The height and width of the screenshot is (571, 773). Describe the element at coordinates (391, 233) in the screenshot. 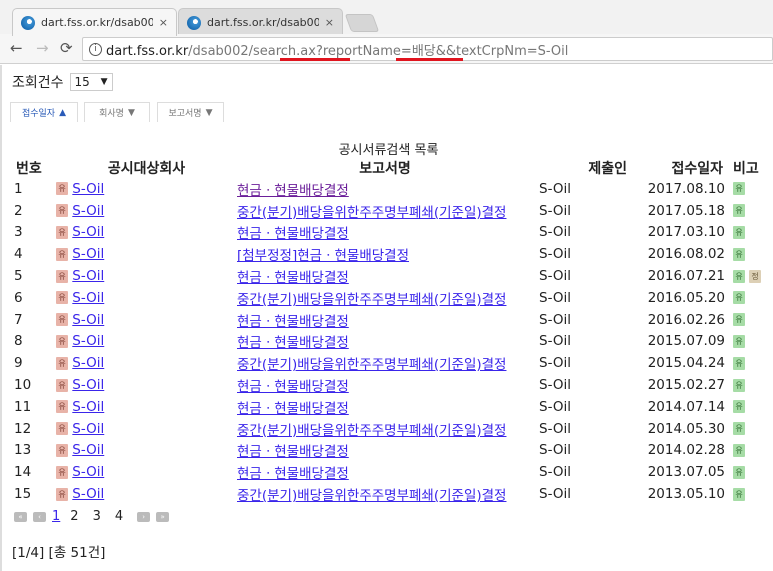

I see `table-row: 3 유 S-Oil 현금ㆍ현물배당결정 S-Oil 2017.03.10 유` at that location.